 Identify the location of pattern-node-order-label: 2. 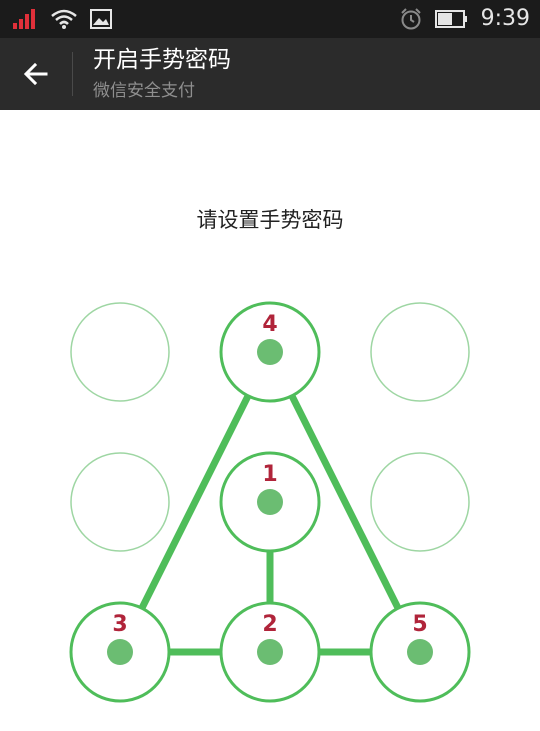
(269, 624).